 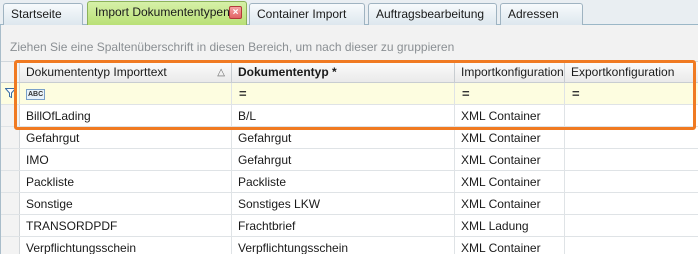 I want to click on header-indicator, so click(x=10, y=72).